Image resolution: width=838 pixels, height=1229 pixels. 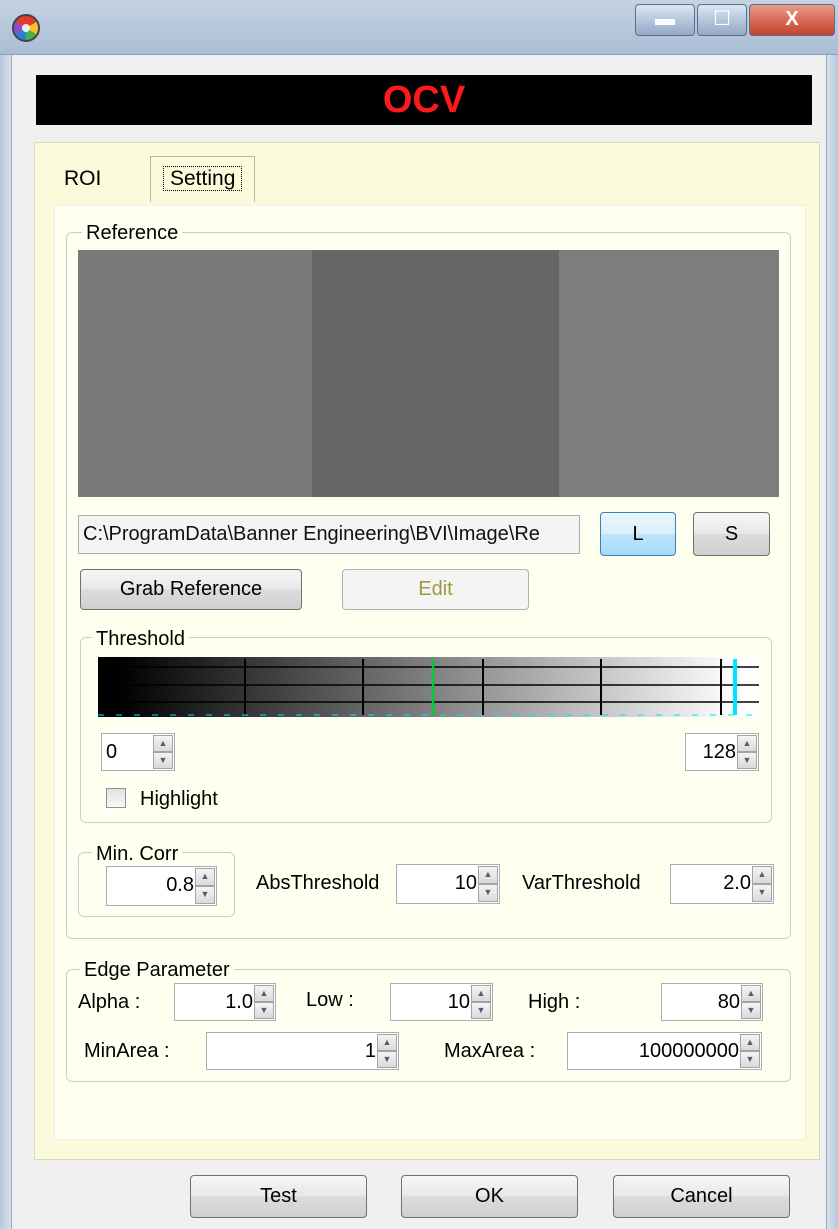 I want to click on alpha-label: Alpha :, so click(x=109, y=1002).